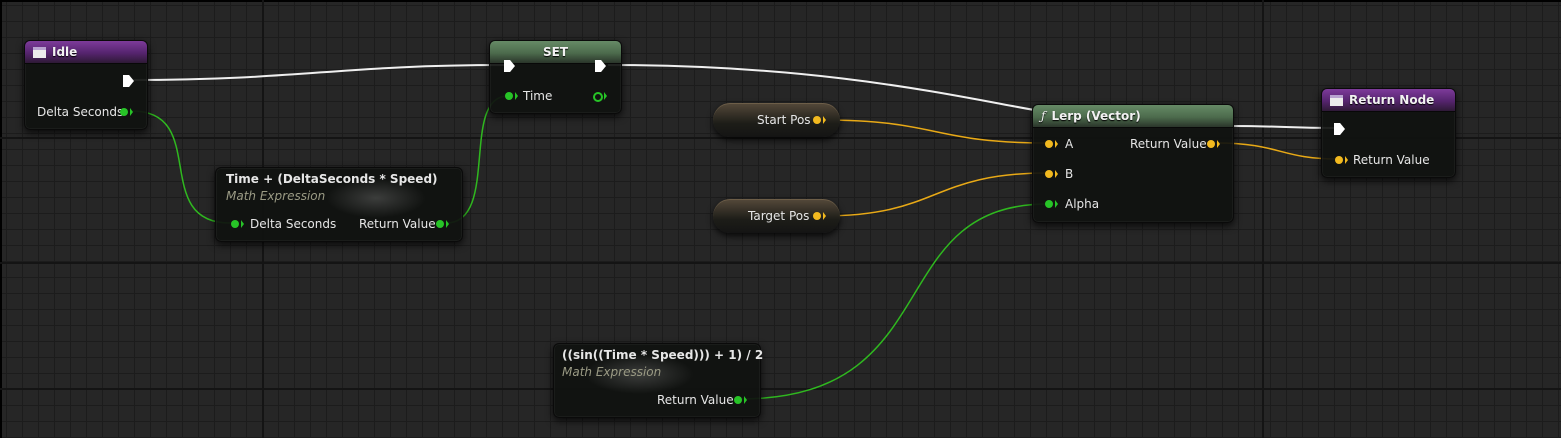 Image resolution: width=1561 pixels, height=438 pixels. What do you see at coordinates (1082, 204) in the screenshot?
I see `alpha-label: Alpha` at bounding box center [1082, 204].